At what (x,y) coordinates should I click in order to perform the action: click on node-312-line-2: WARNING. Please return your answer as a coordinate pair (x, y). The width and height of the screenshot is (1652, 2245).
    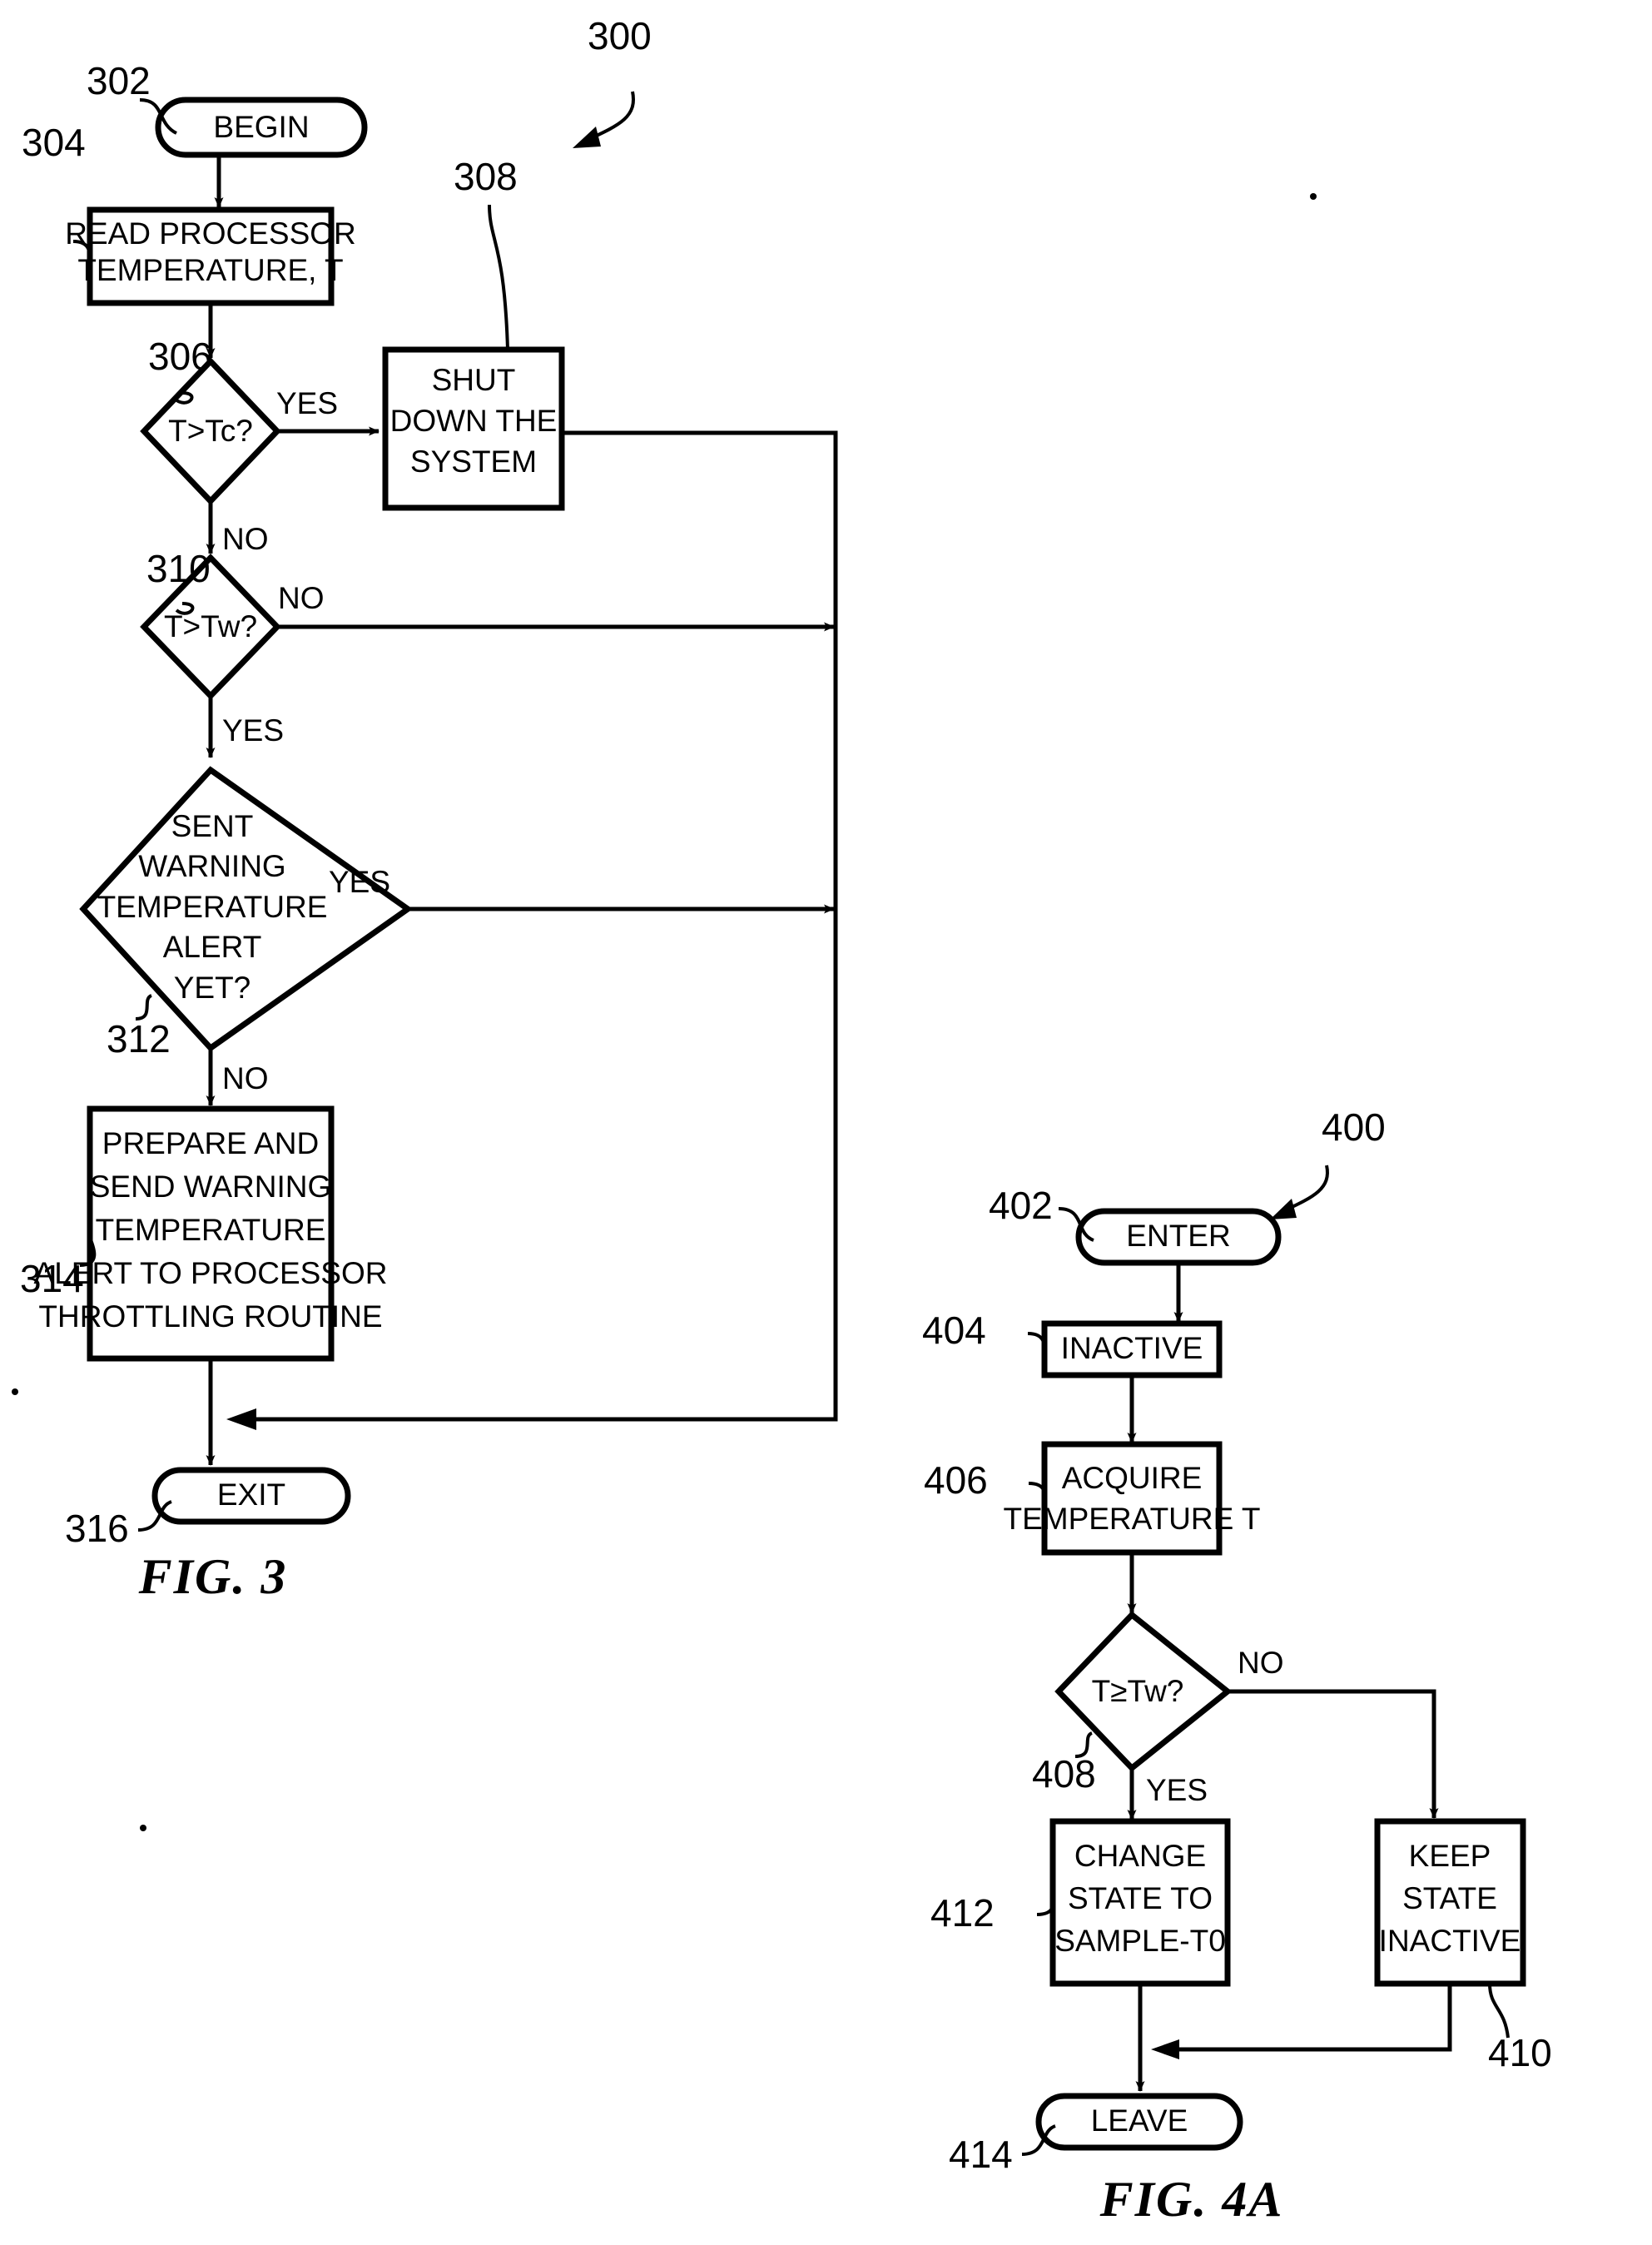
    Looking at the image, I should click on (211, 866).